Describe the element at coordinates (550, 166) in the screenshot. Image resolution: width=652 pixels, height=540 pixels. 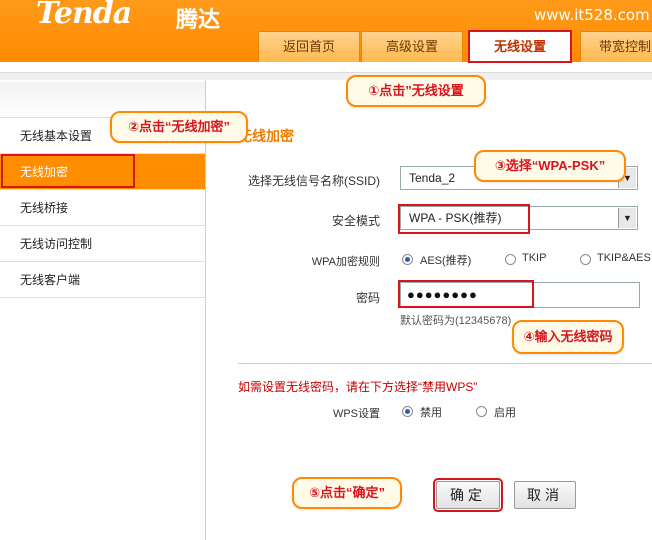
I see `callout-step-3: ③选择“WPA-PSK”` at that location.